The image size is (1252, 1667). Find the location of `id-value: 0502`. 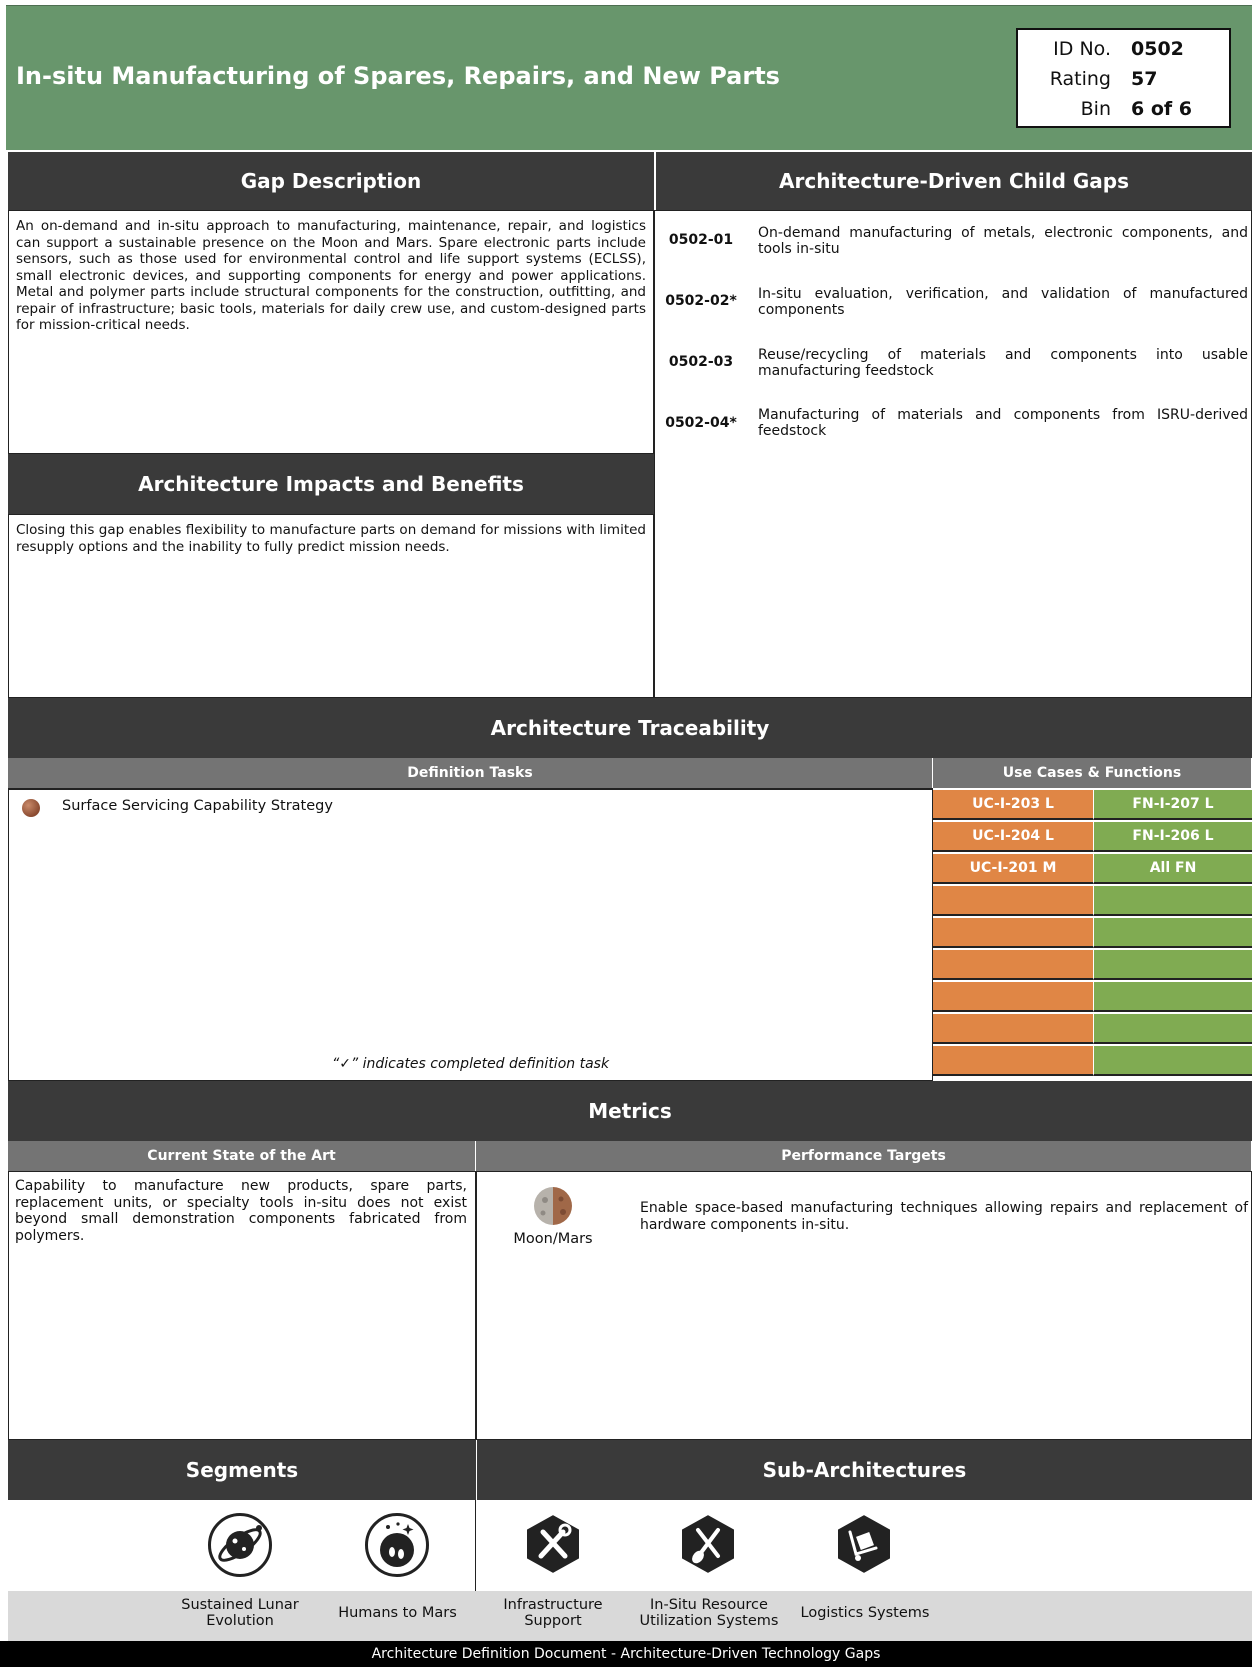

id-value: 0502 is located at coordinates (1157, 49).